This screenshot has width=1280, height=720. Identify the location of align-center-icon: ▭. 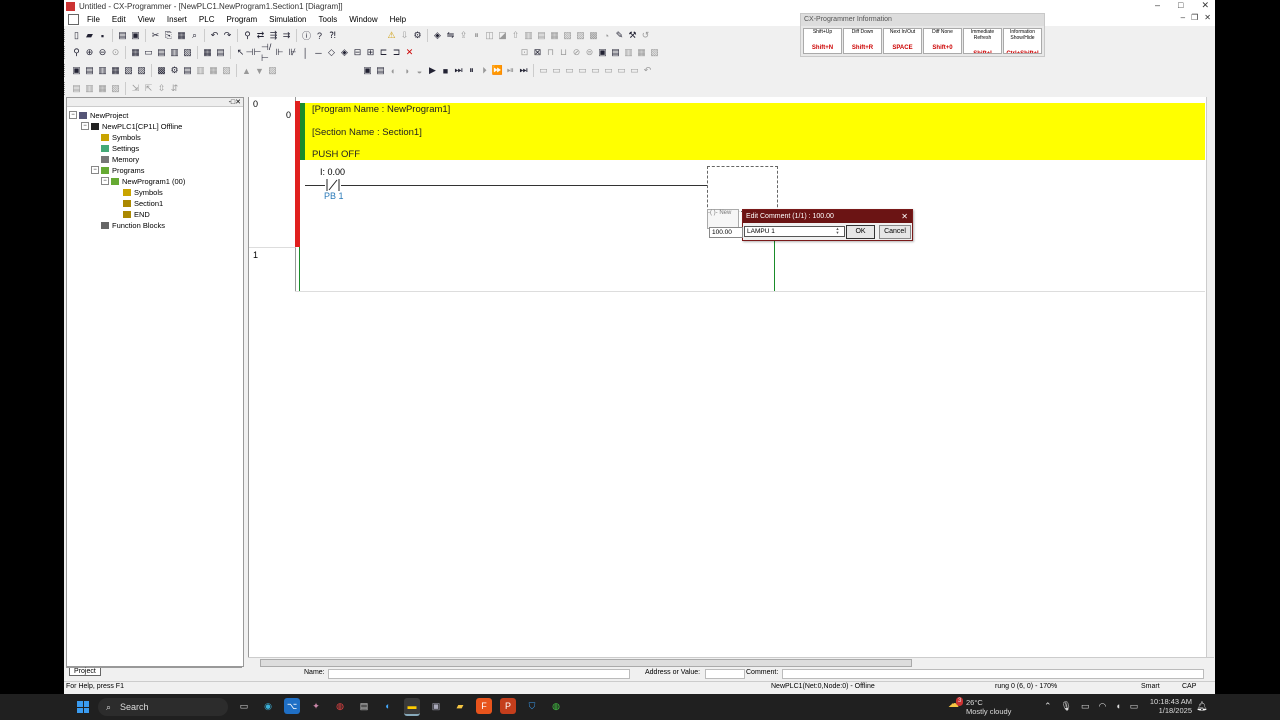
(556, 70).